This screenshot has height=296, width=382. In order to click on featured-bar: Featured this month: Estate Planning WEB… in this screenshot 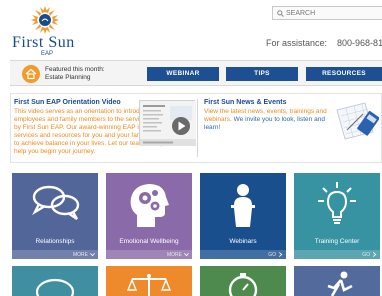, I will do `click(196, 73)`.